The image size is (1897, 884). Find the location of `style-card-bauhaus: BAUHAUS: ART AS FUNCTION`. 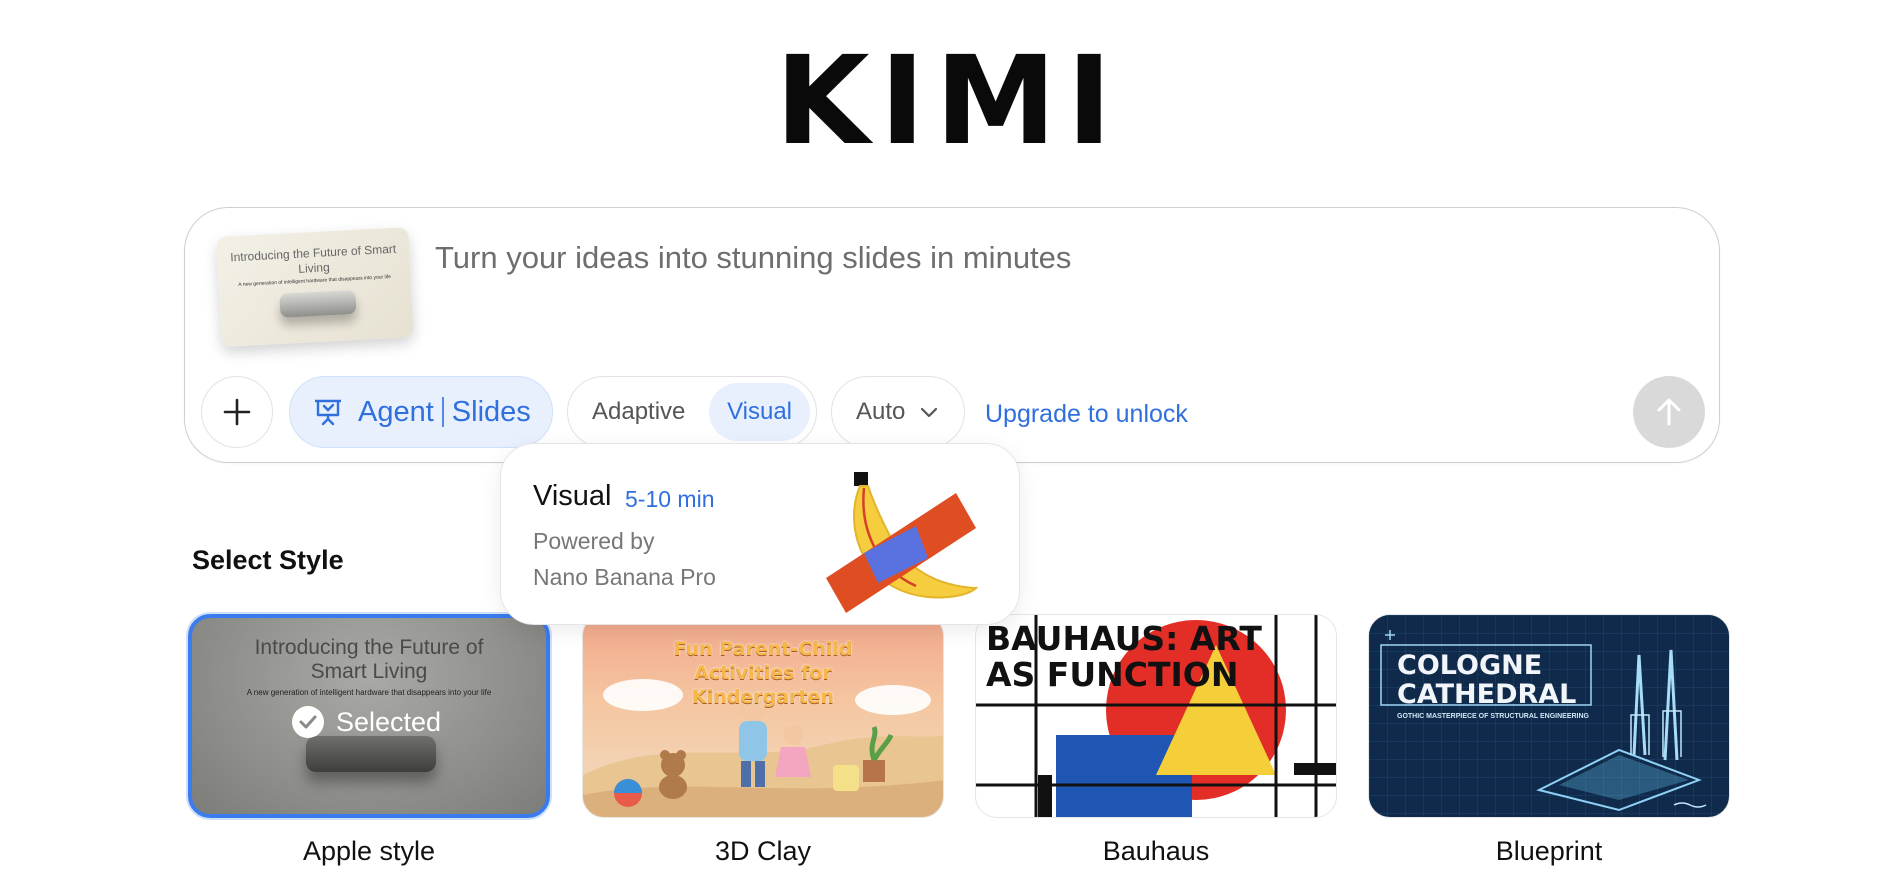

style-card-bauhaus: BAUHAUS: ART AS FUNCTION is located at coordinates (1156, 716).